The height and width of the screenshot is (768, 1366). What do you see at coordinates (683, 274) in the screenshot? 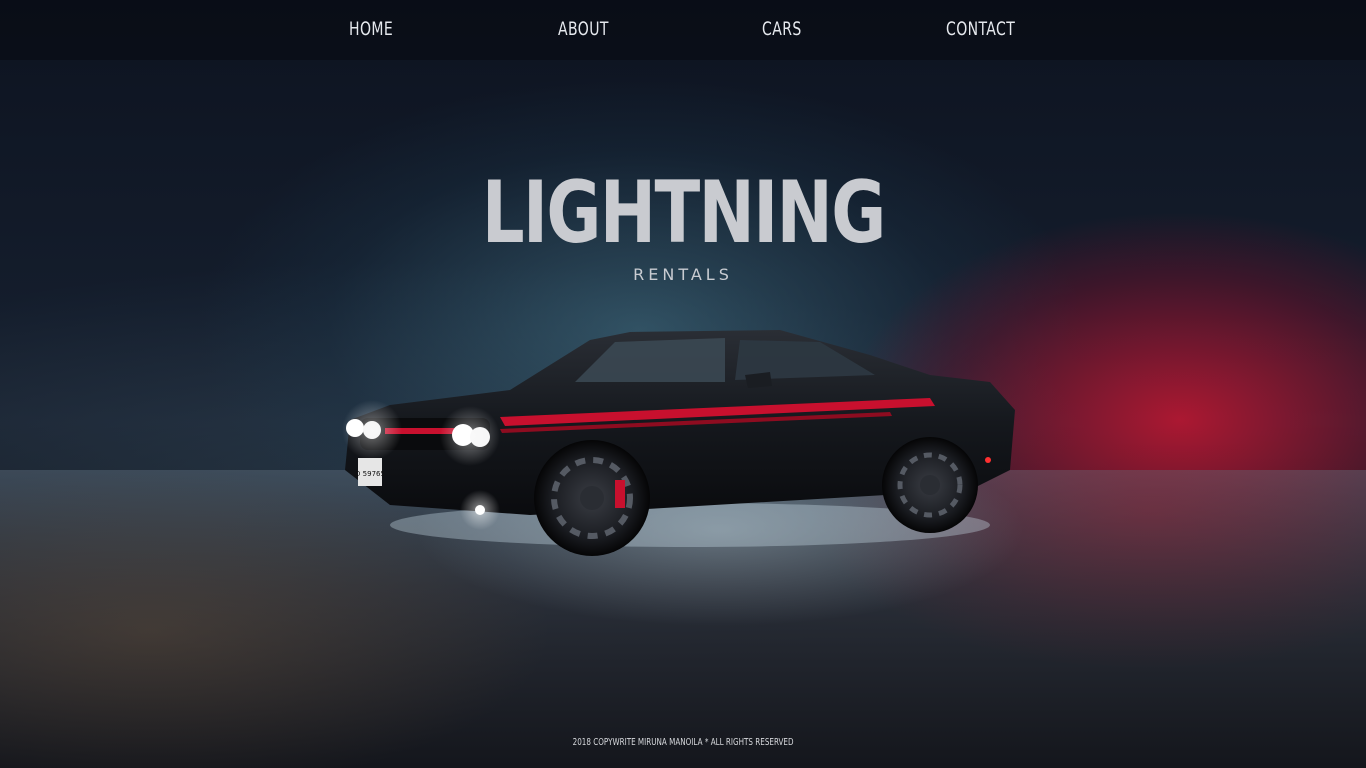
I see `brand-subtitle: RENTALS` at bounding box center [683, 274].